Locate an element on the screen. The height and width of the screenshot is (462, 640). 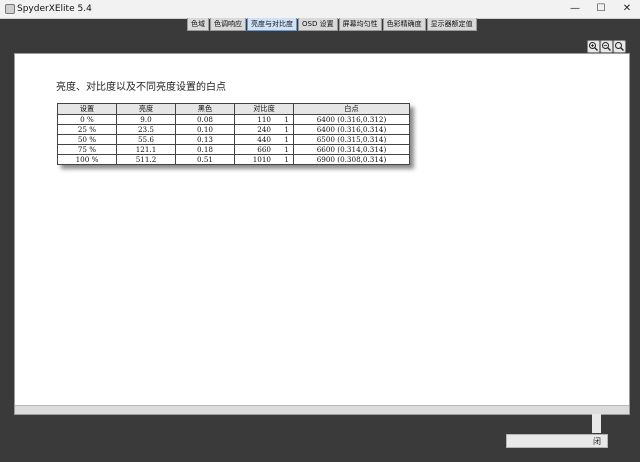
cell-setting: 25 % is located at coordinates (87, 129).